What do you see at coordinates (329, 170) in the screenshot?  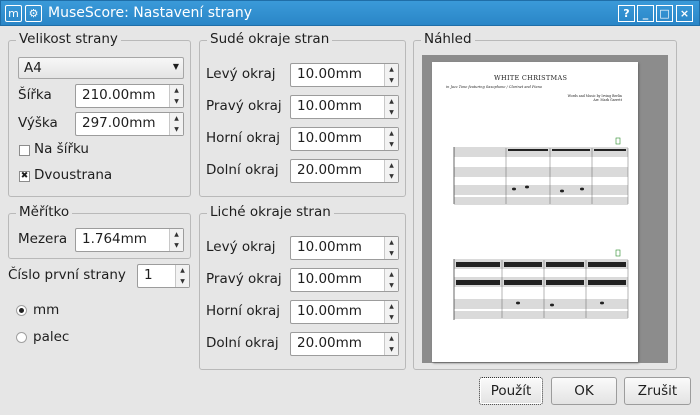 I see `even-bottom-value: 20.00mm` at bounding box center [329, 170].